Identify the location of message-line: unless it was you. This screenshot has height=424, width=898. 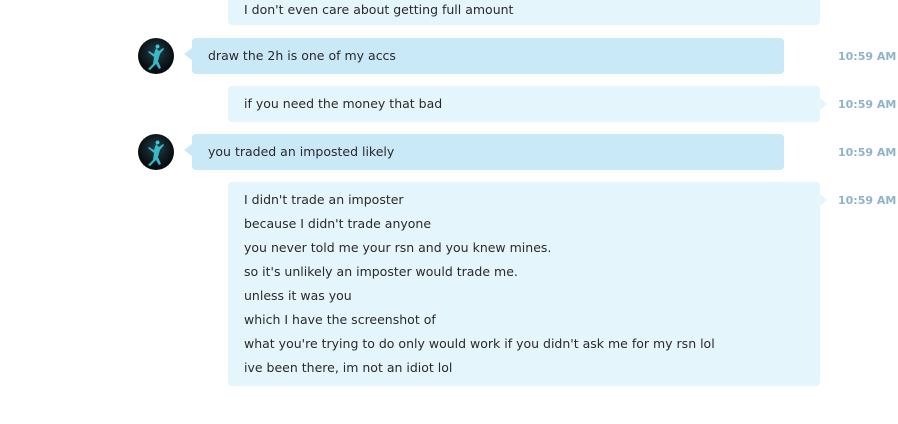
(298, 295).